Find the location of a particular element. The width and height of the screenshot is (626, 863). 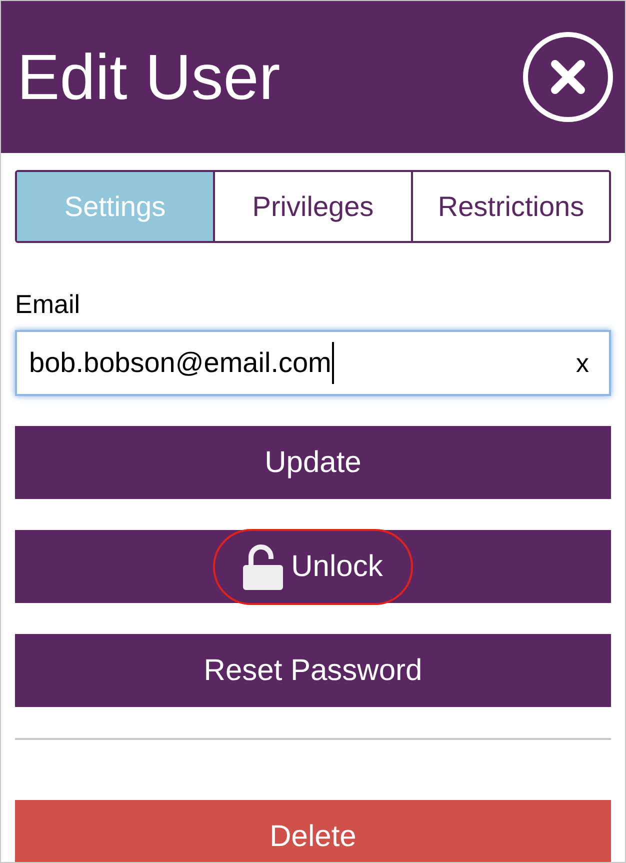

close-icon is located at coordinates (568, 77).